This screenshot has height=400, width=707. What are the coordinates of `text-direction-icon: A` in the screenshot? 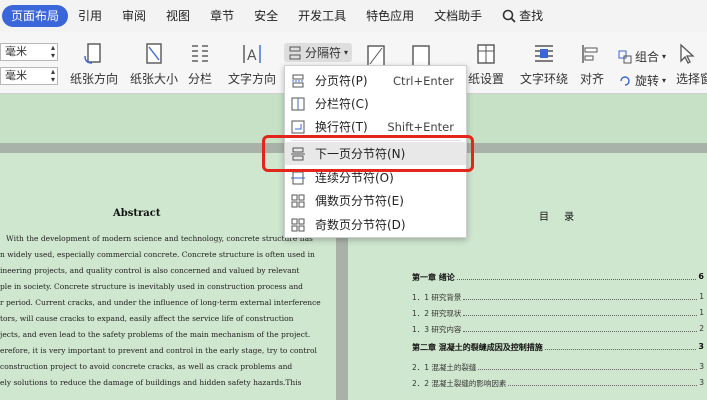 It's located at (252, 54).